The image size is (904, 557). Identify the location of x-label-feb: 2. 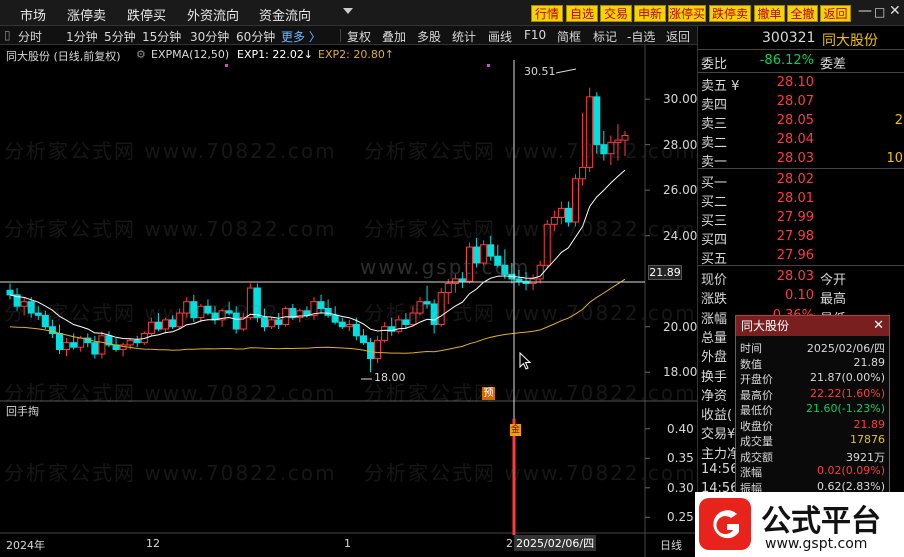
(509, 543).